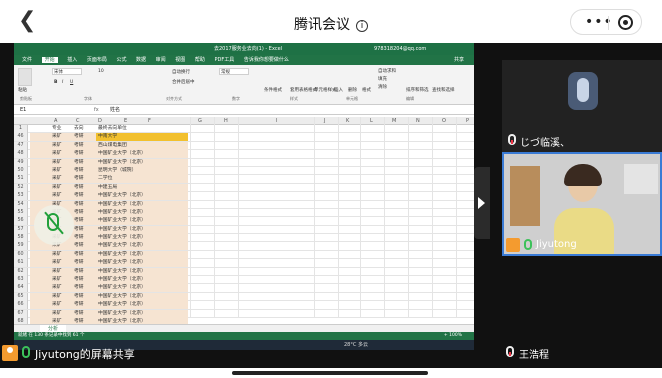 This screenshot has height=378, width=662. I want to click on autosum-button: 自动求和, so click(387, 71).